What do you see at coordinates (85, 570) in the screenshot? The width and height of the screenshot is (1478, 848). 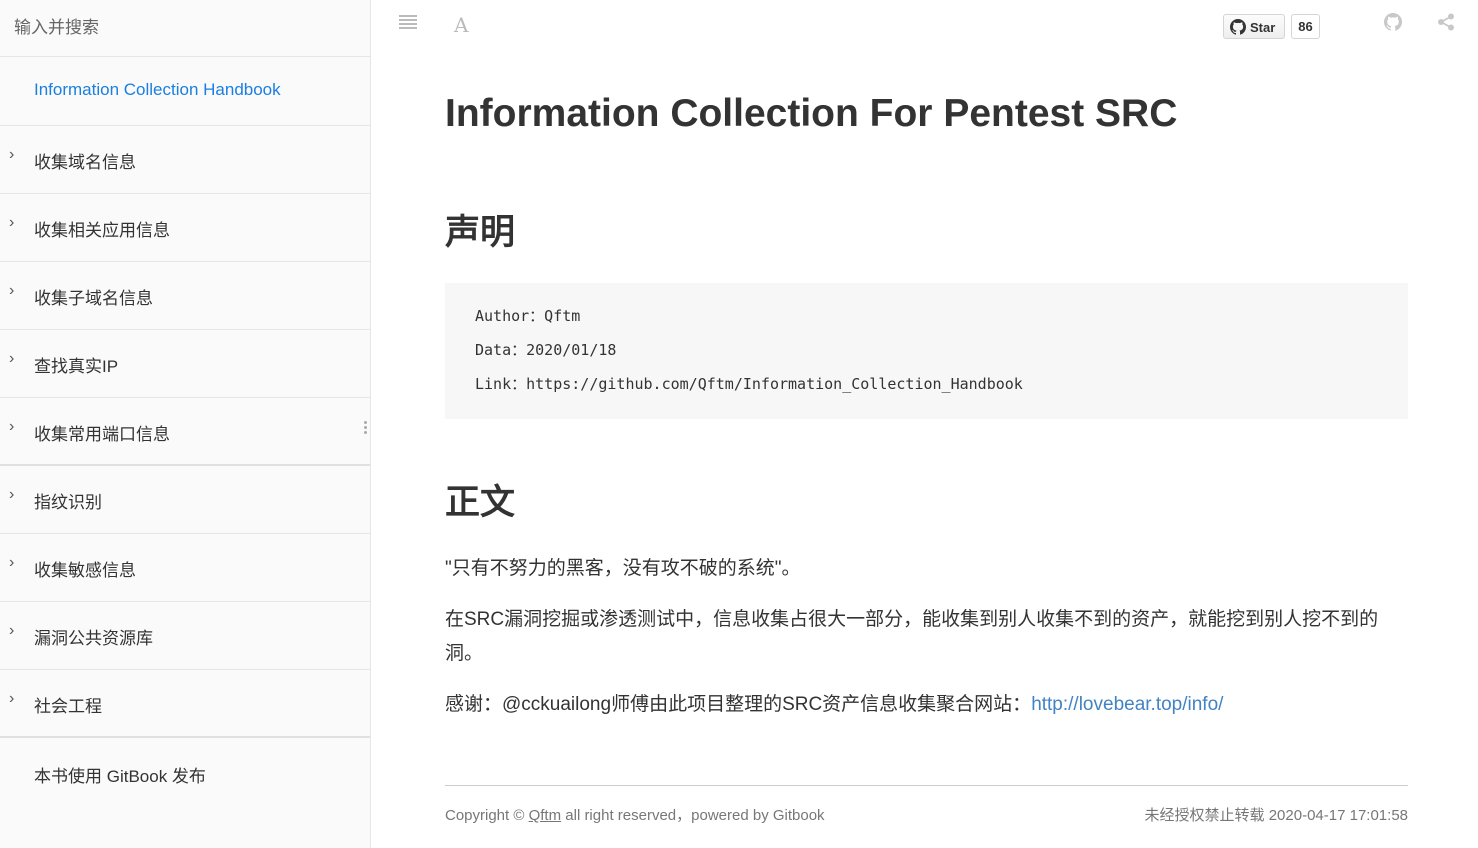 I see `sidebar-item-label: 收集敏感信息` at bounding box center [85, 570].